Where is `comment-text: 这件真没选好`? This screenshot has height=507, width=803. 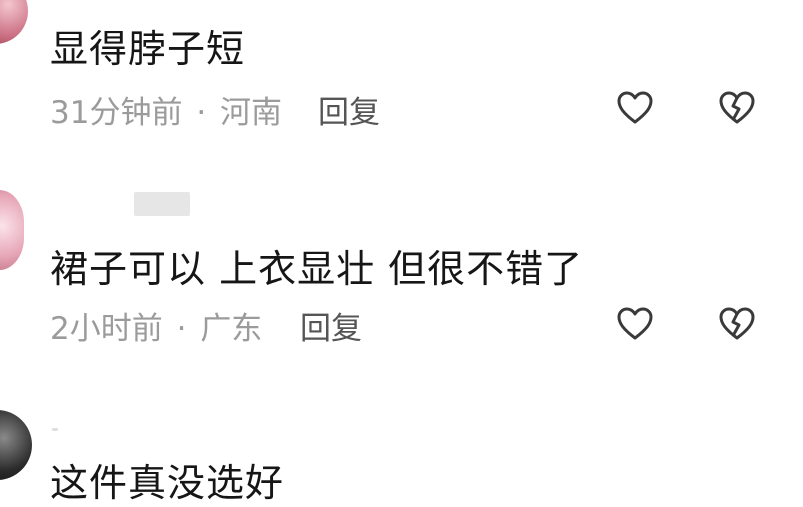
comment-text: 这件真没选好 is located at coordinates (167, 483).